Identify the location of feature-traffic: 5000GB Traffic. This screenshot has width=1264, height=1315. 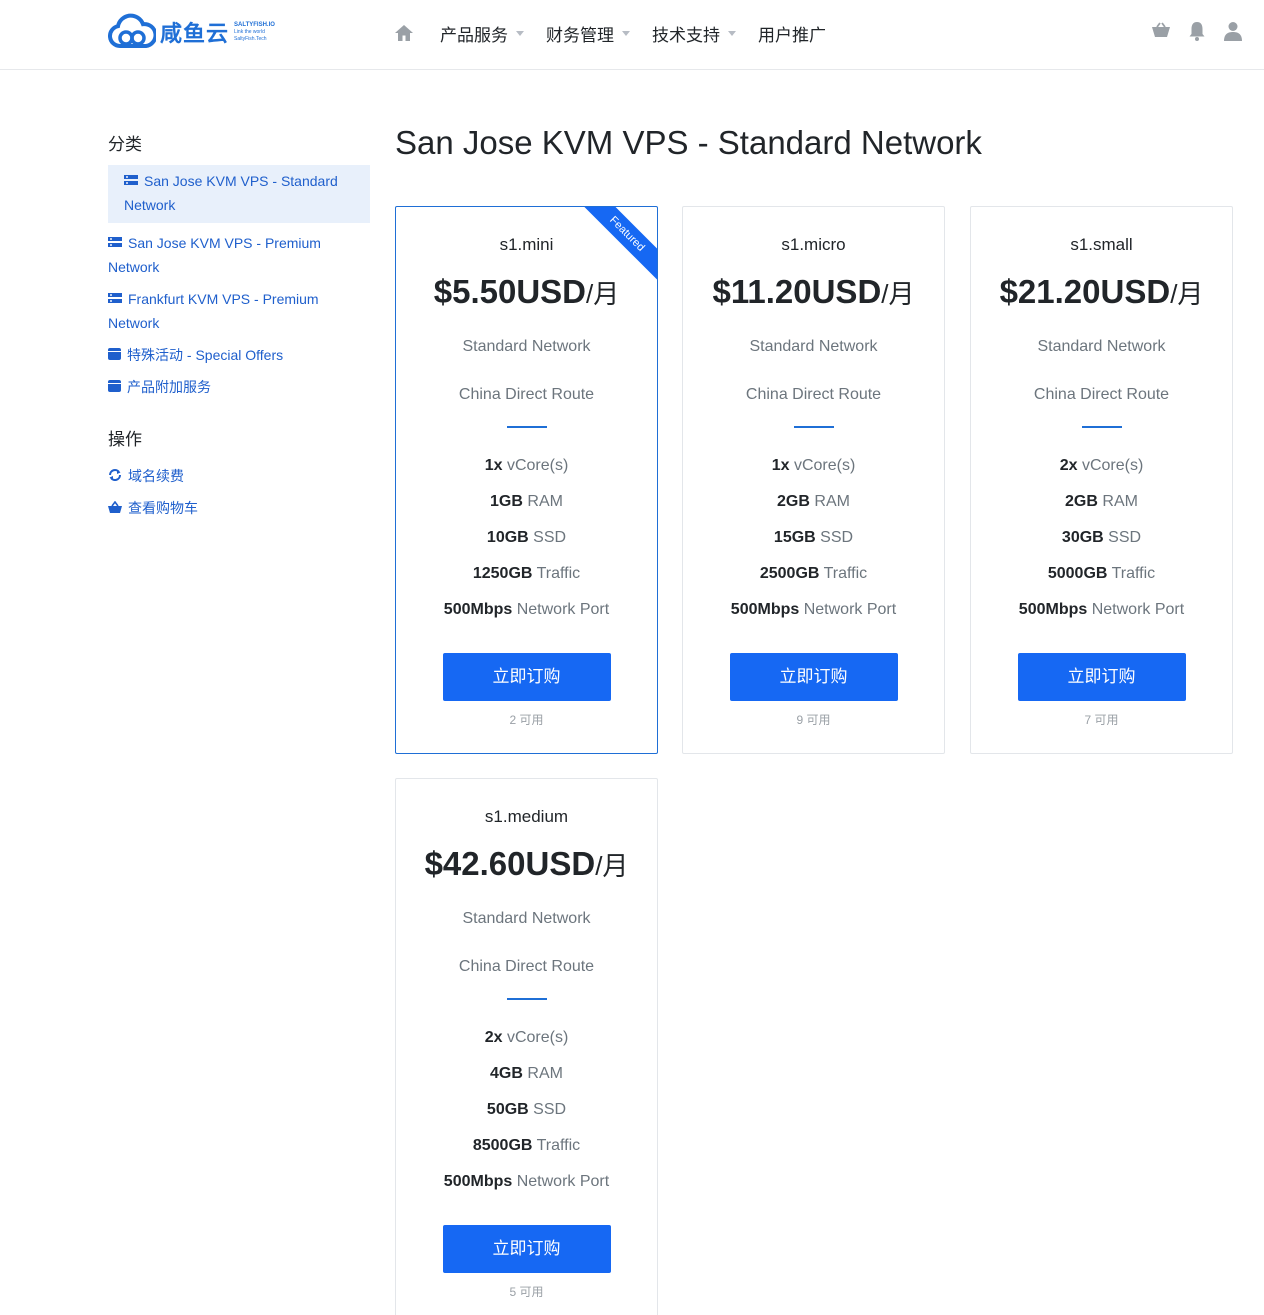
(1101, 573).